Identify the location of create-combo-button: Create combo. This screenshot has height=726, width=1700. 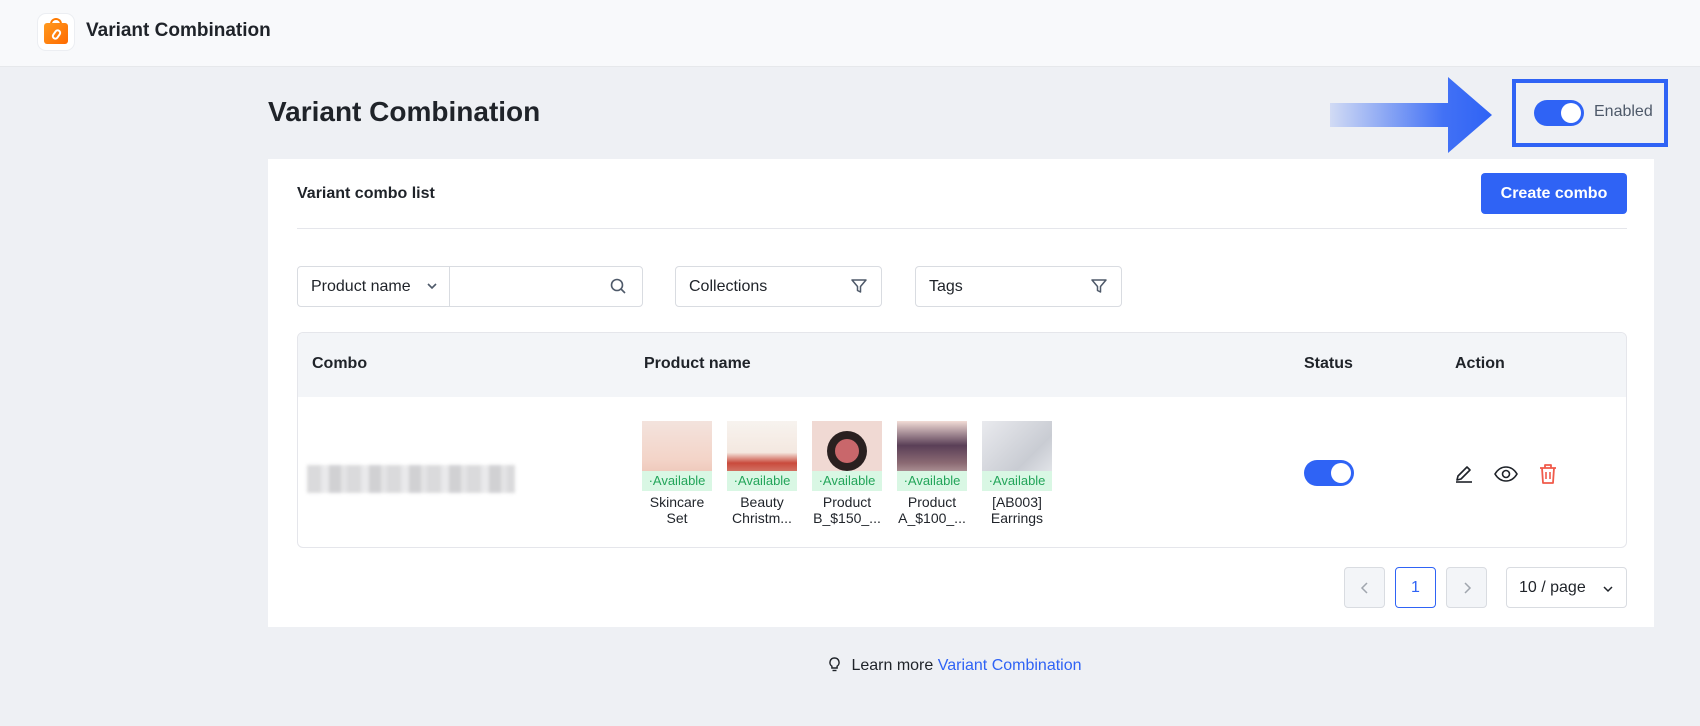
(1554, 193).